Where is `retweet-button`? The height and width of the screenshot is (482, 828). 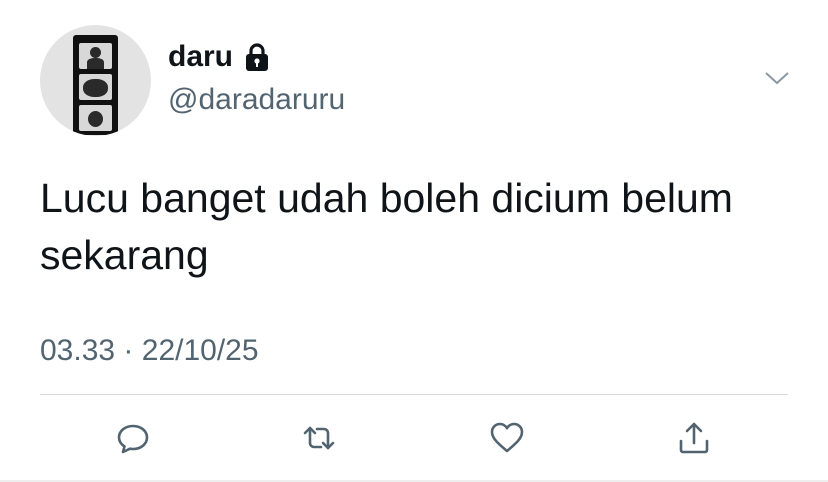
retweet-button is located at coordinates (319, 438).